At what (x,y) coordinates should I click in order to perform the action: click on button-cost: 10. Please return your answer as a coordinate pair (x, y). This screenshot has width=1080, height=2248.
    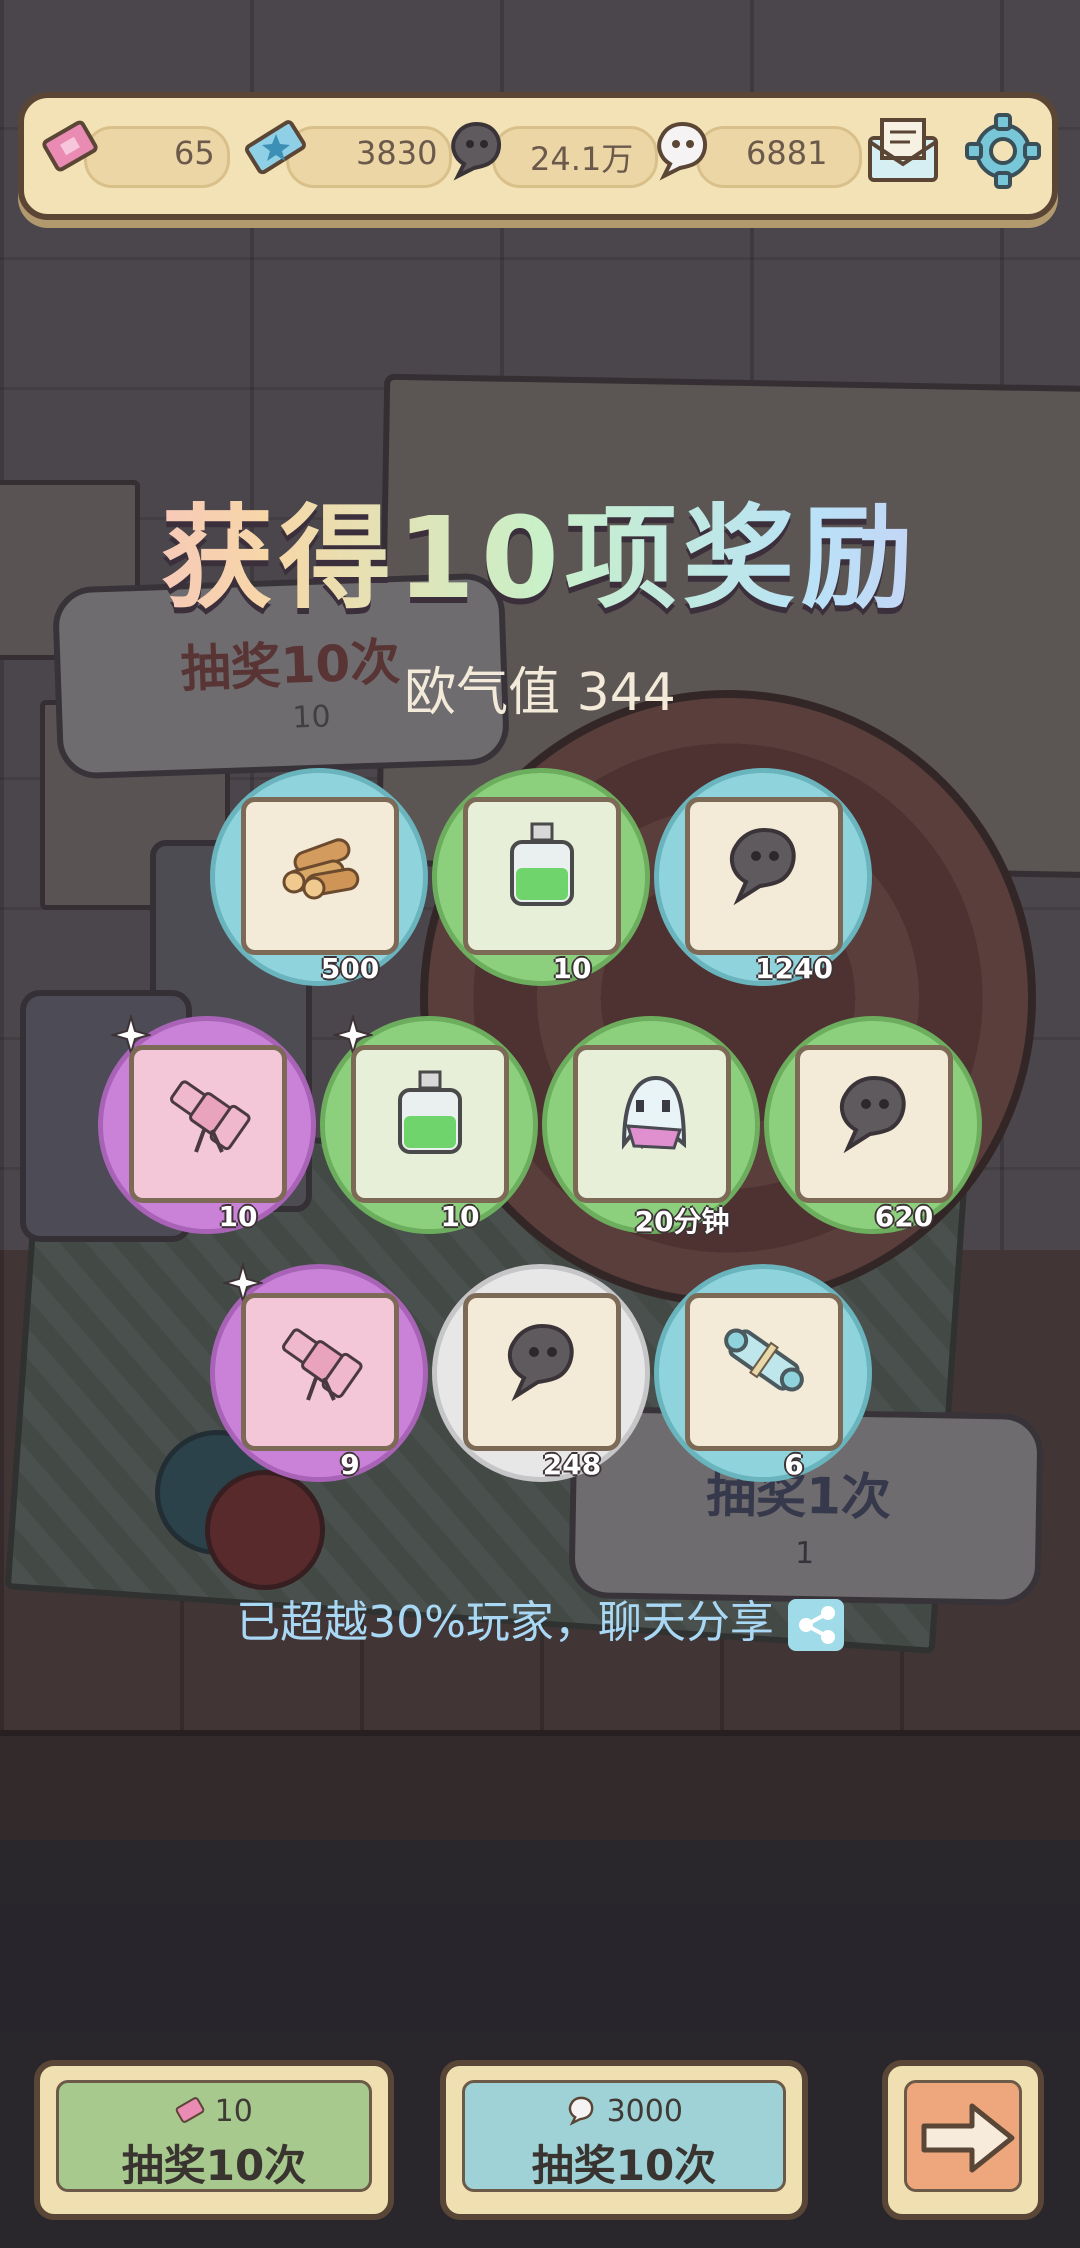
    Looking at the image, I should click on (214, 2111).